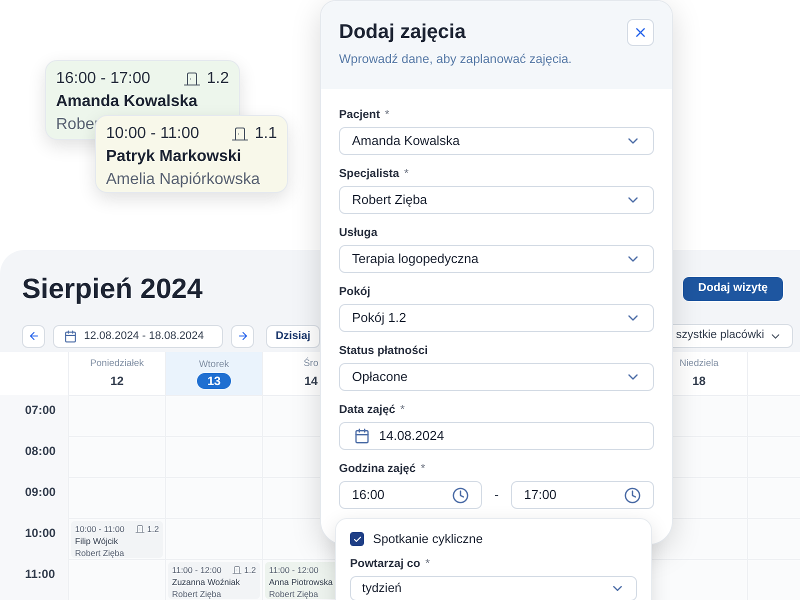 This screenshot has width=800, height=600. I want to click on day-number: 13, so click(214, 381).